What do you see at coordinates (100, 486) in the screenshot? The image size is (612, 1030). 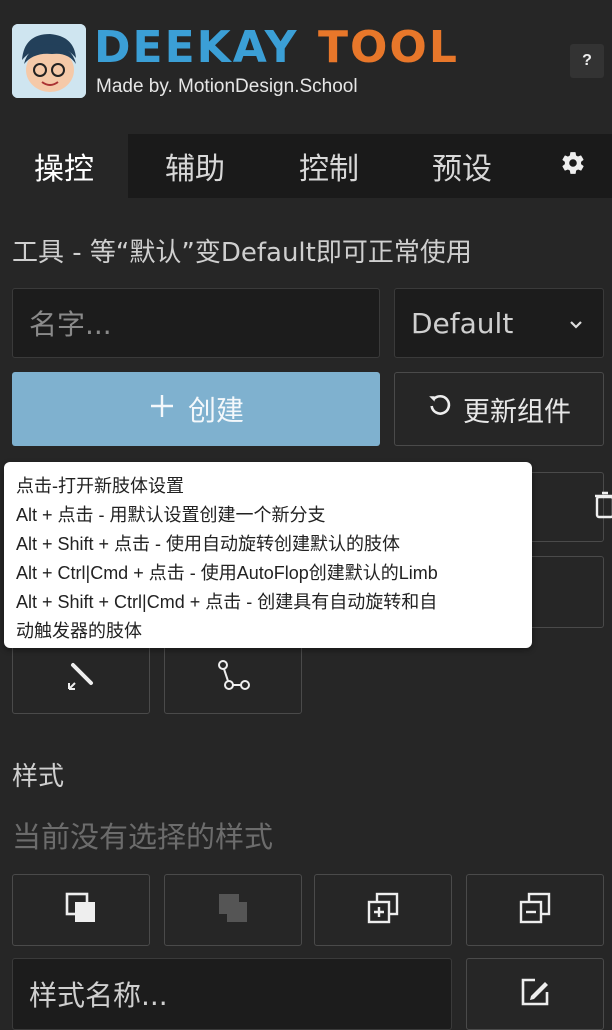 I see `tooltip-line: 点击-打开新肢体设置` at bounding box center [100, 486].